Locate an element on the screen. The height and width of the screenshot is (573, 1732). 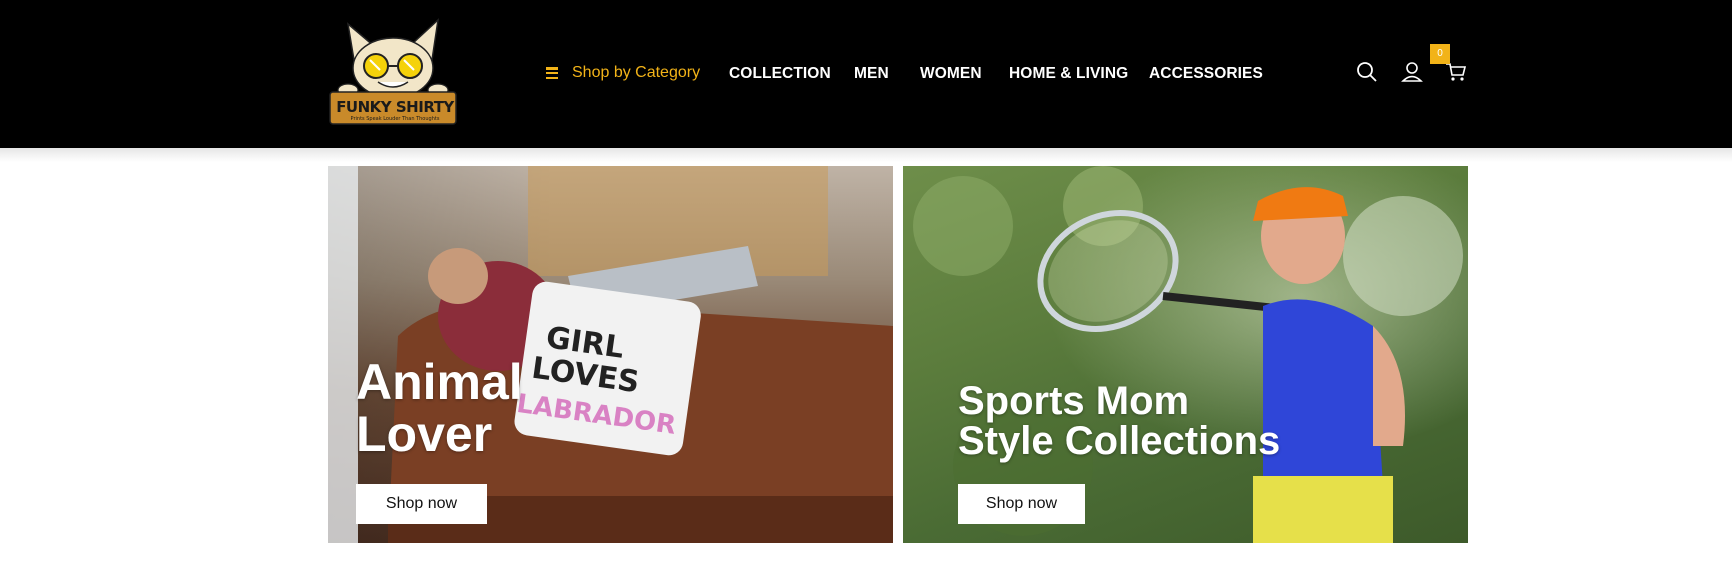
brand-name: FUNKY SHIRTY is located at coordinates (395, 107).